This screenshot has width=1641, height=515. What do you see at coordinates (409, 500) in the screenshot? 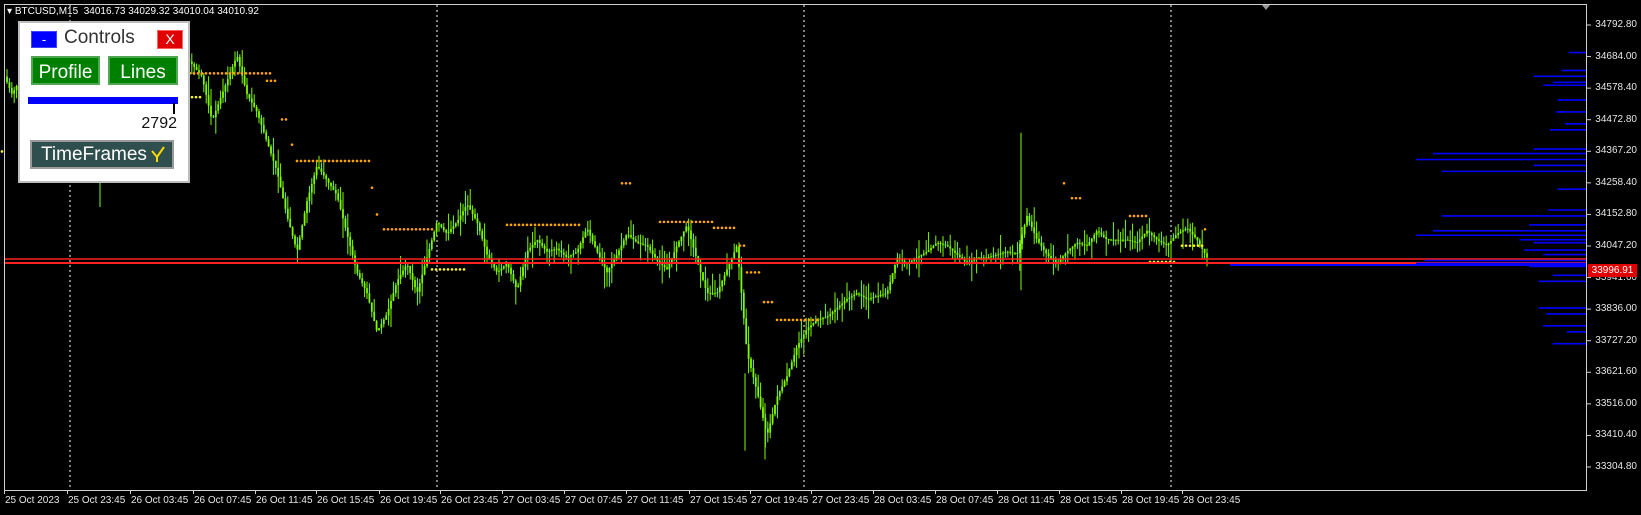
I see `time-tick-label: 26 Oct 19:45` at bounding box center [409, 500].